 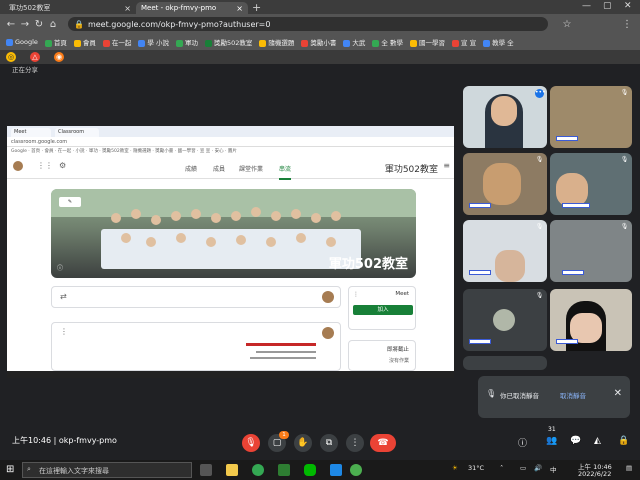 What do you see at coordinates (256, 7) in the screenshot?
I see `new-tab-button: +` at bounding box center [256, 7].